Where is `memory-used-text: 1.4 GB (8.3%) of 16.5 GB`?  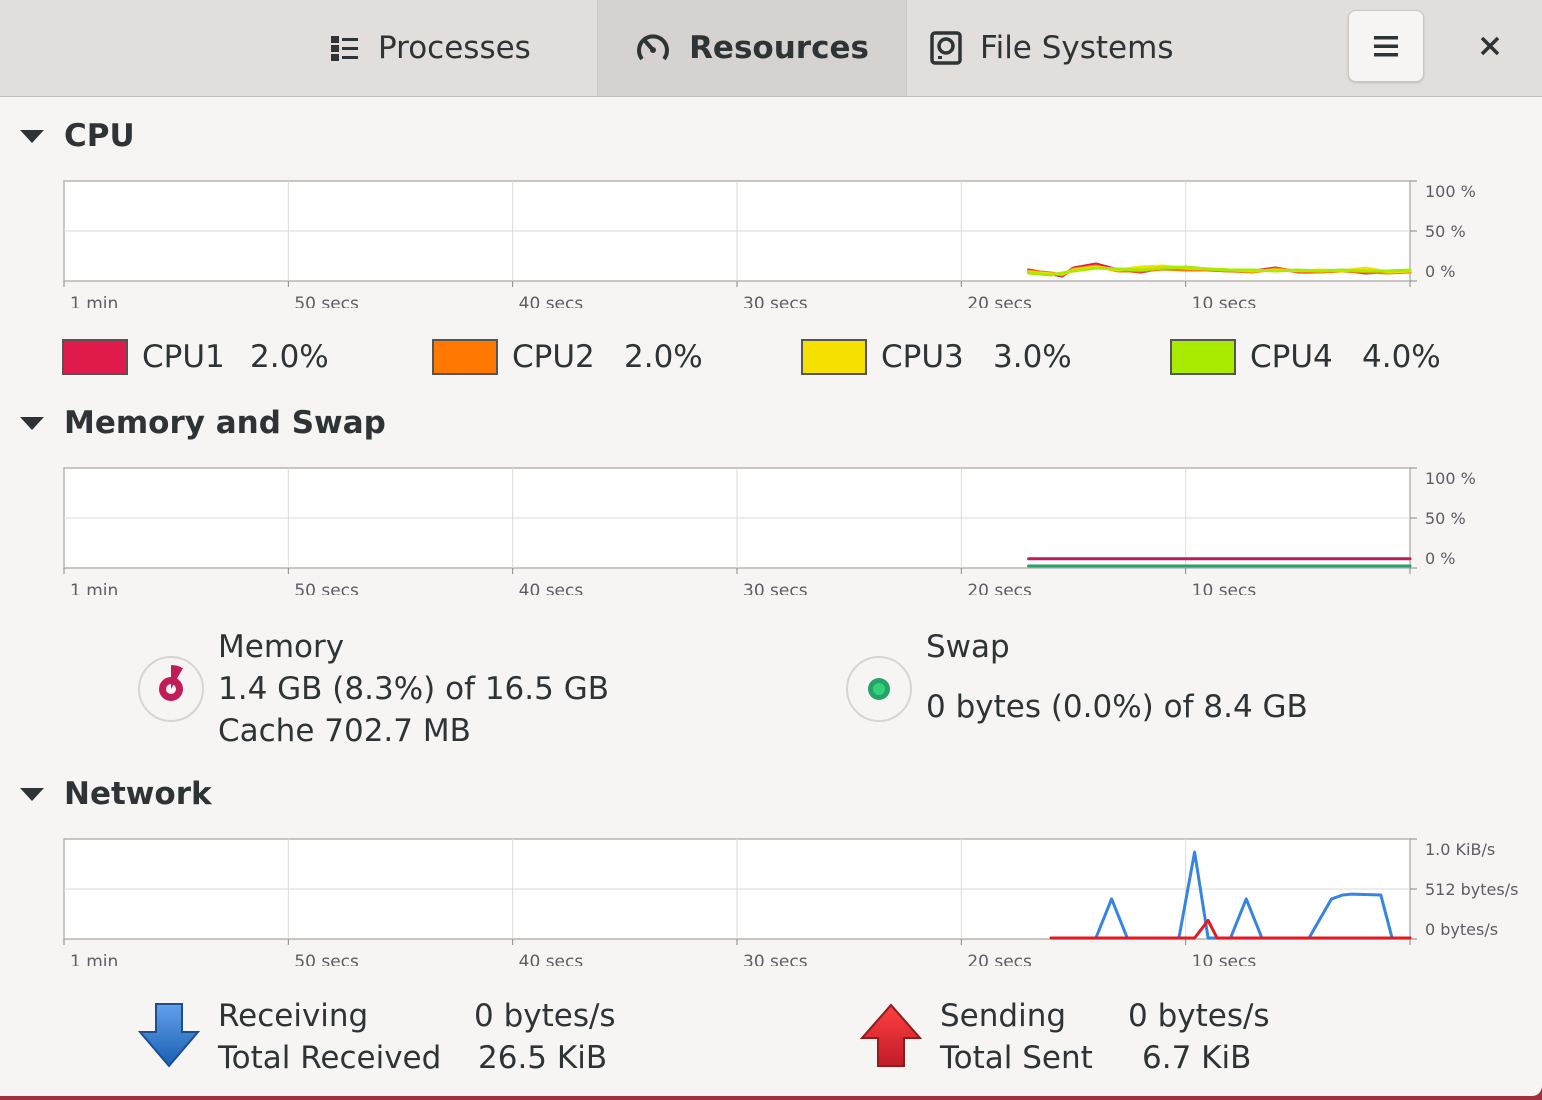
memory-used-text: 1.4 GB (8.3%) of 16.5 GB is located at coordinates (413, 689).